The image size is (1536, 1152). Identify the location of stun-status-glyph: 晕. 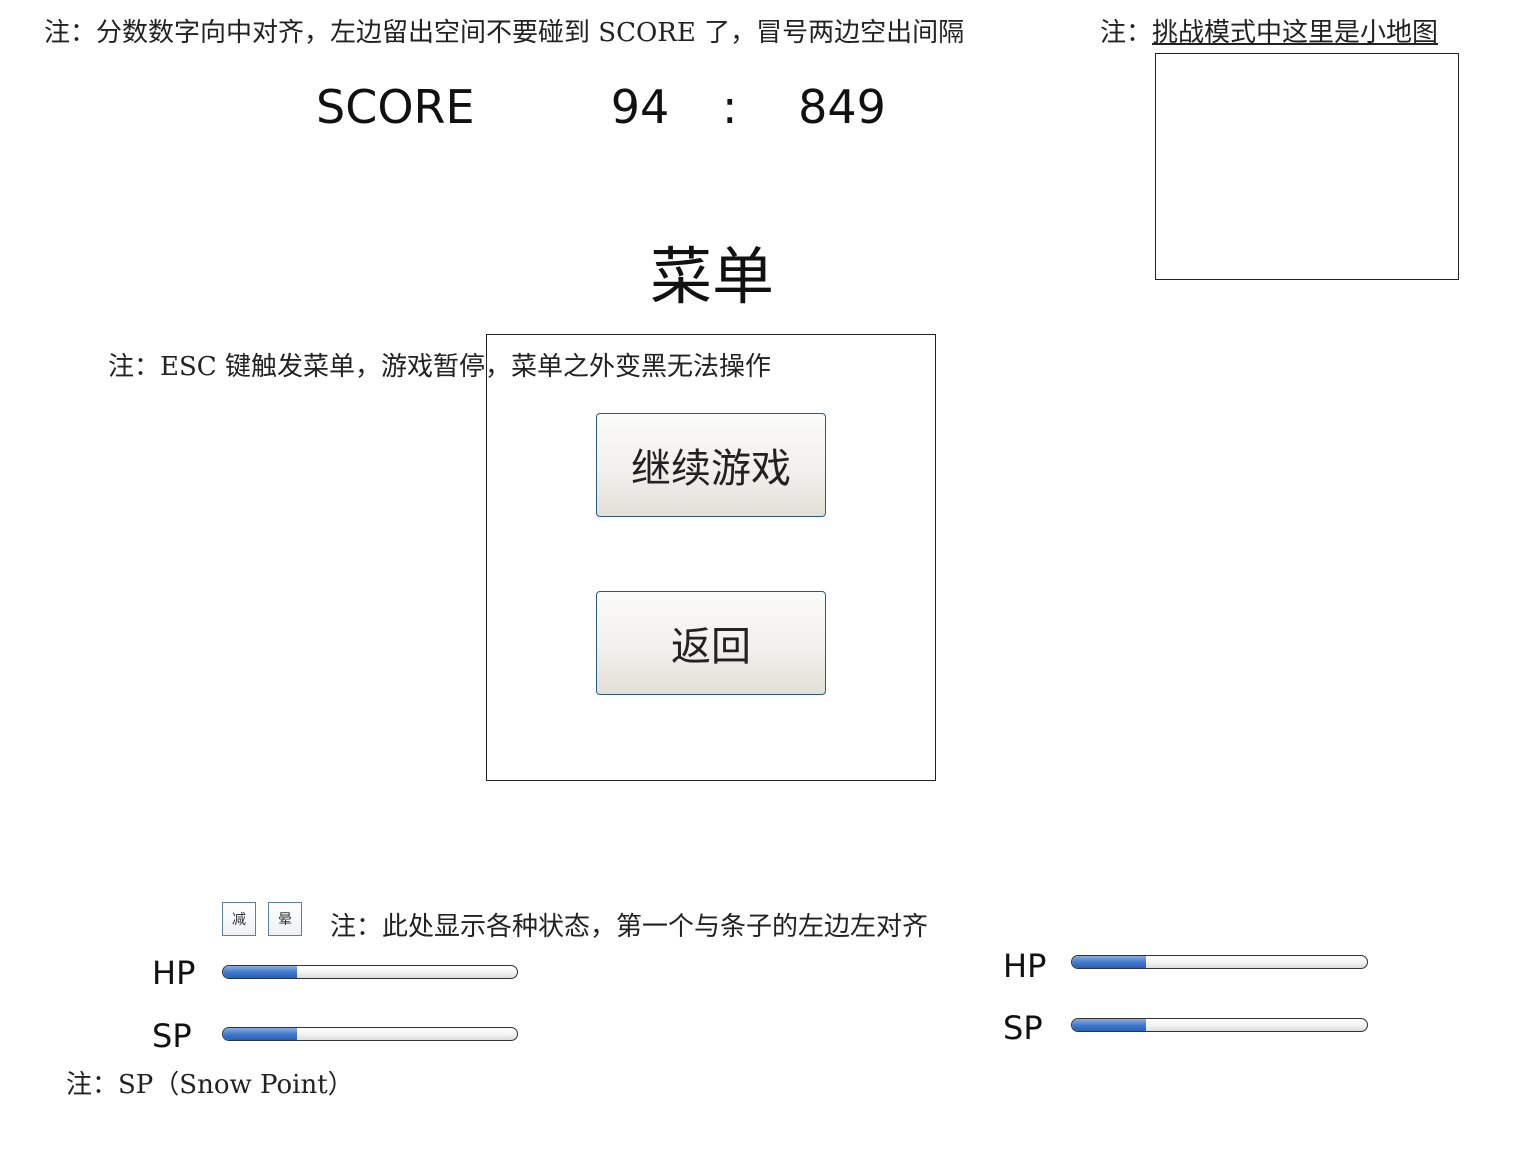
(285, 920).